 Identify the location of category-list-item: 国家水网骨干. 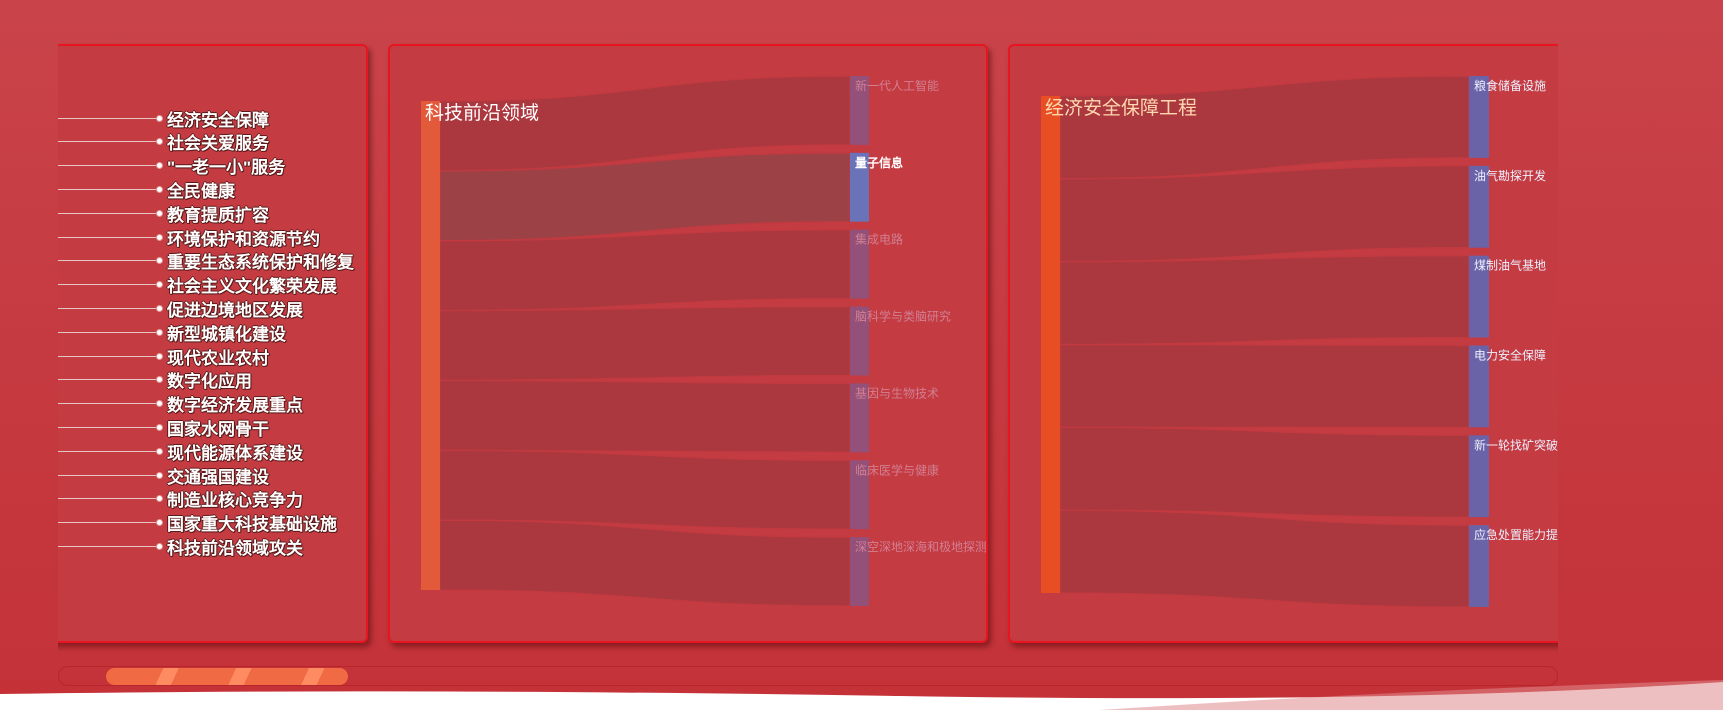
(163, 427).